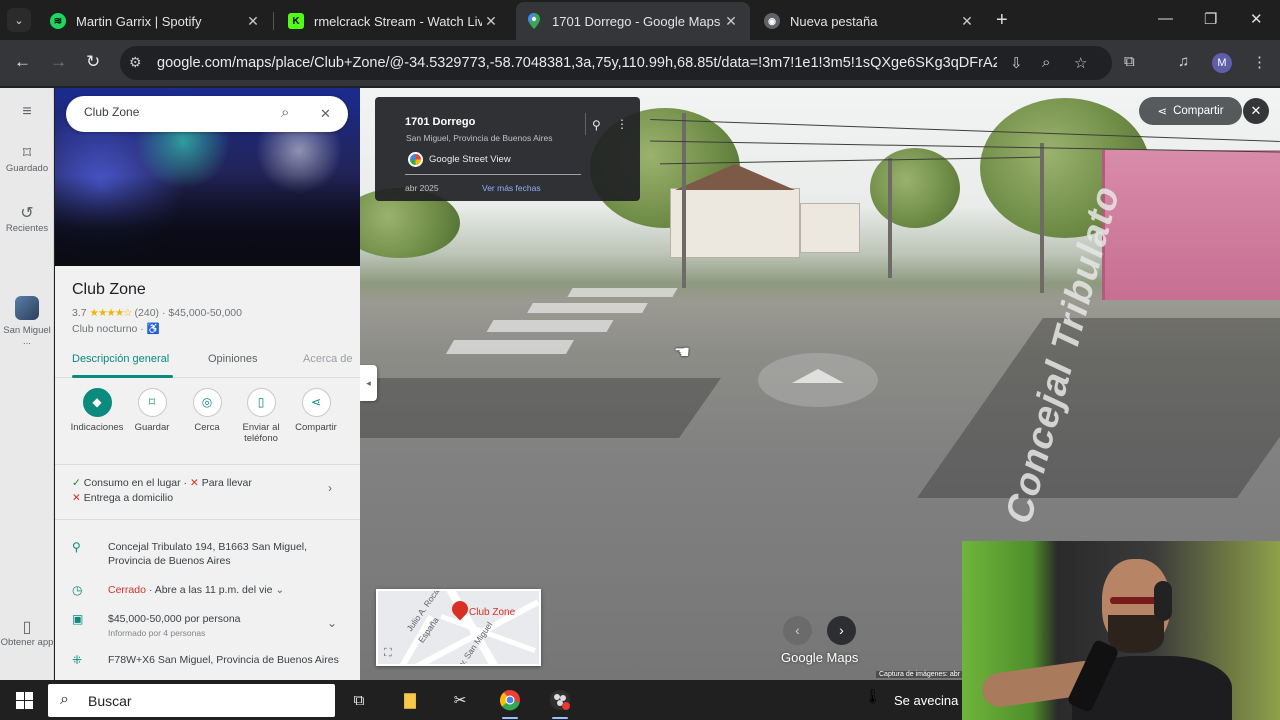  I want to click on obs-icon, so click(560, 700).